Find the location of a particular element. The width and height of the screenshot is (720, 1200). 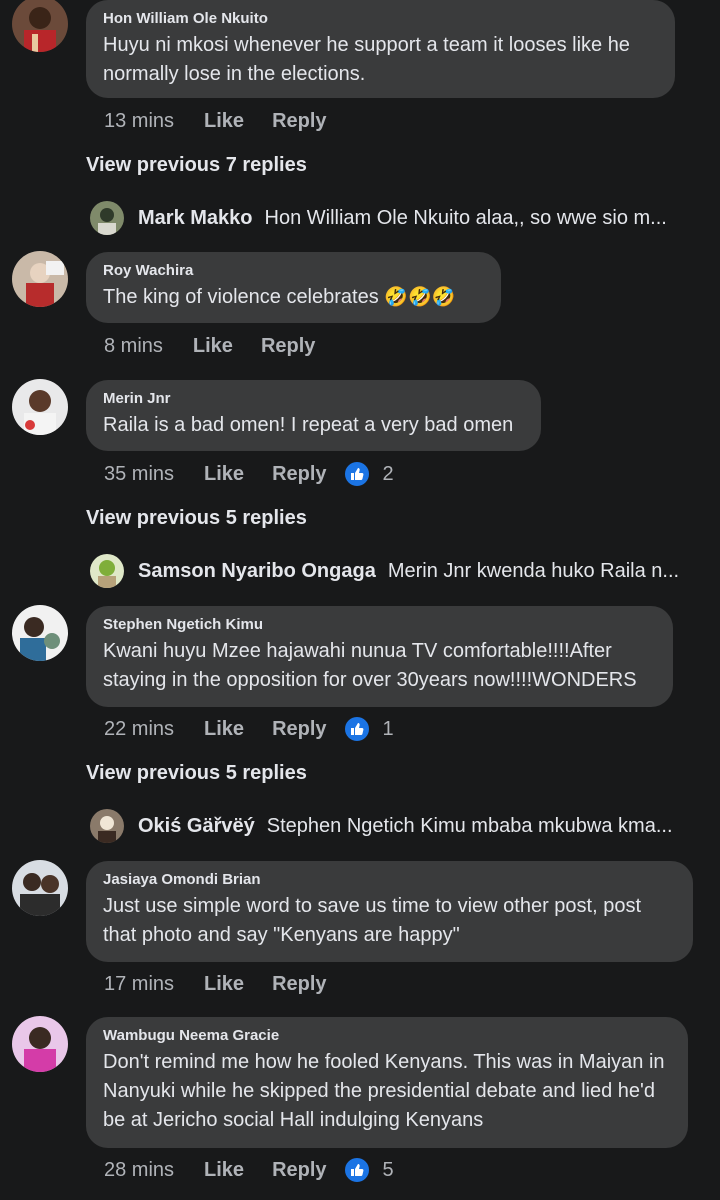

comment-author: Roy Wachira is located at coordinates (293, 271).